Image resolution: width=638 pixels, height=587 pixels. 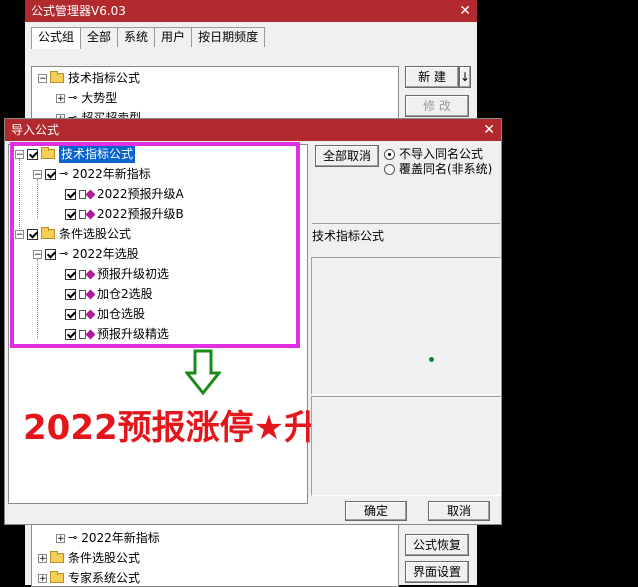 What do you see at coordinates (104, 578) in the screenshot?
I see `tree-node-label: 专家系统公式` at bounding box center [104, 578].